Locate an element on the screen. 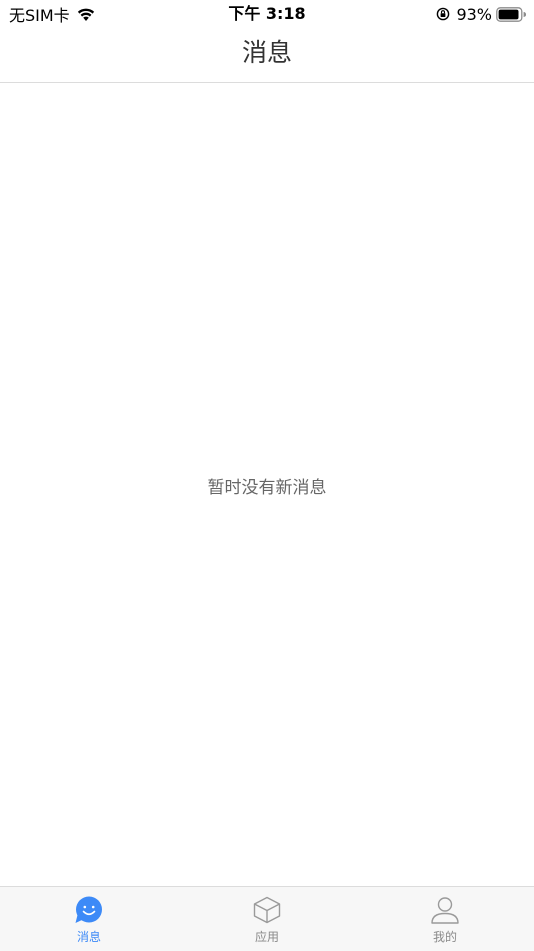 The height and width of the screenshot is (951, 534). status-bar: 无SIM卡 下午 3:18 93% is located at coordinates (267, 14).